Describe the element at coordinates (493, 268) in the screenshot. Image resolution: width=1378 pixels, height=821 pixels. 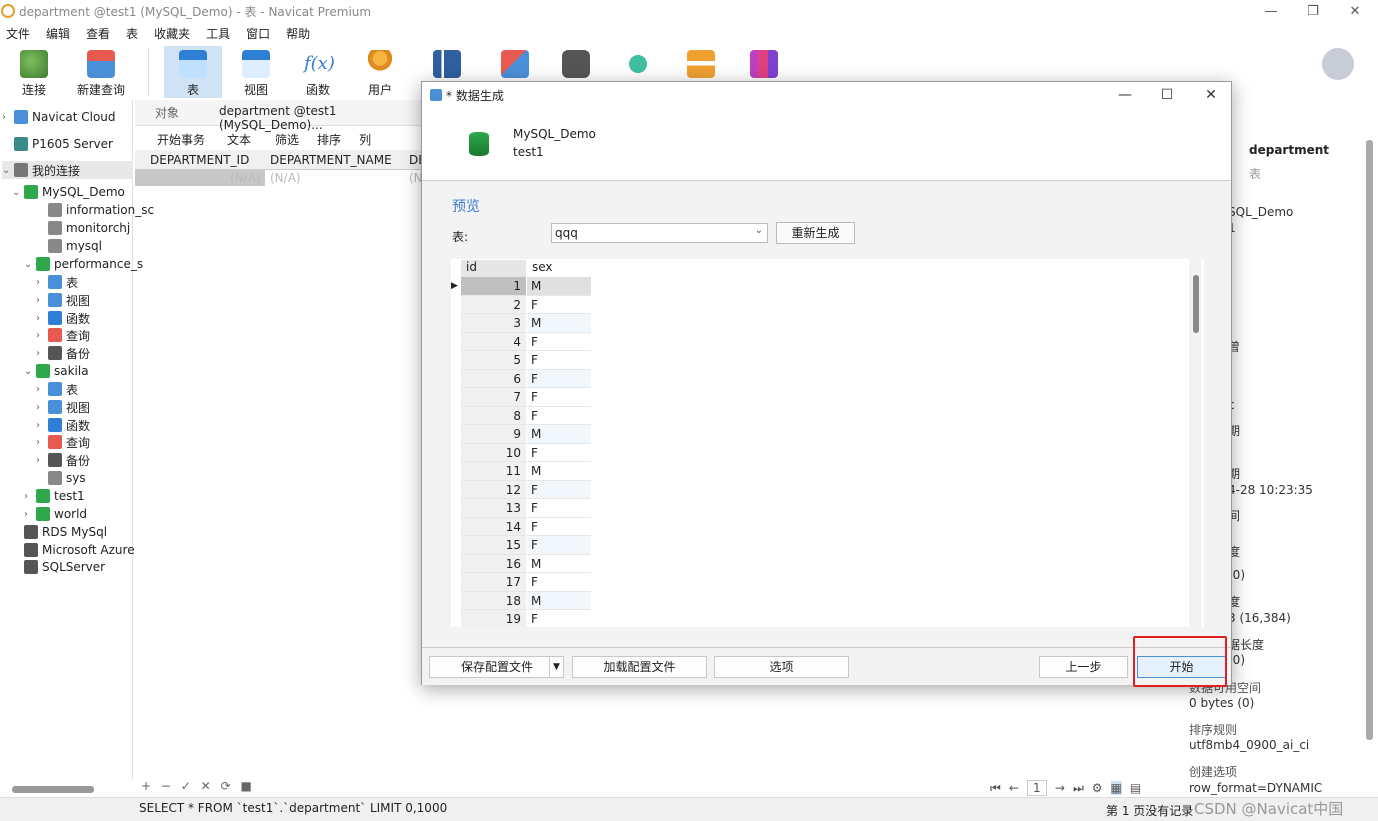
I see `column-header-id: id` at that location.